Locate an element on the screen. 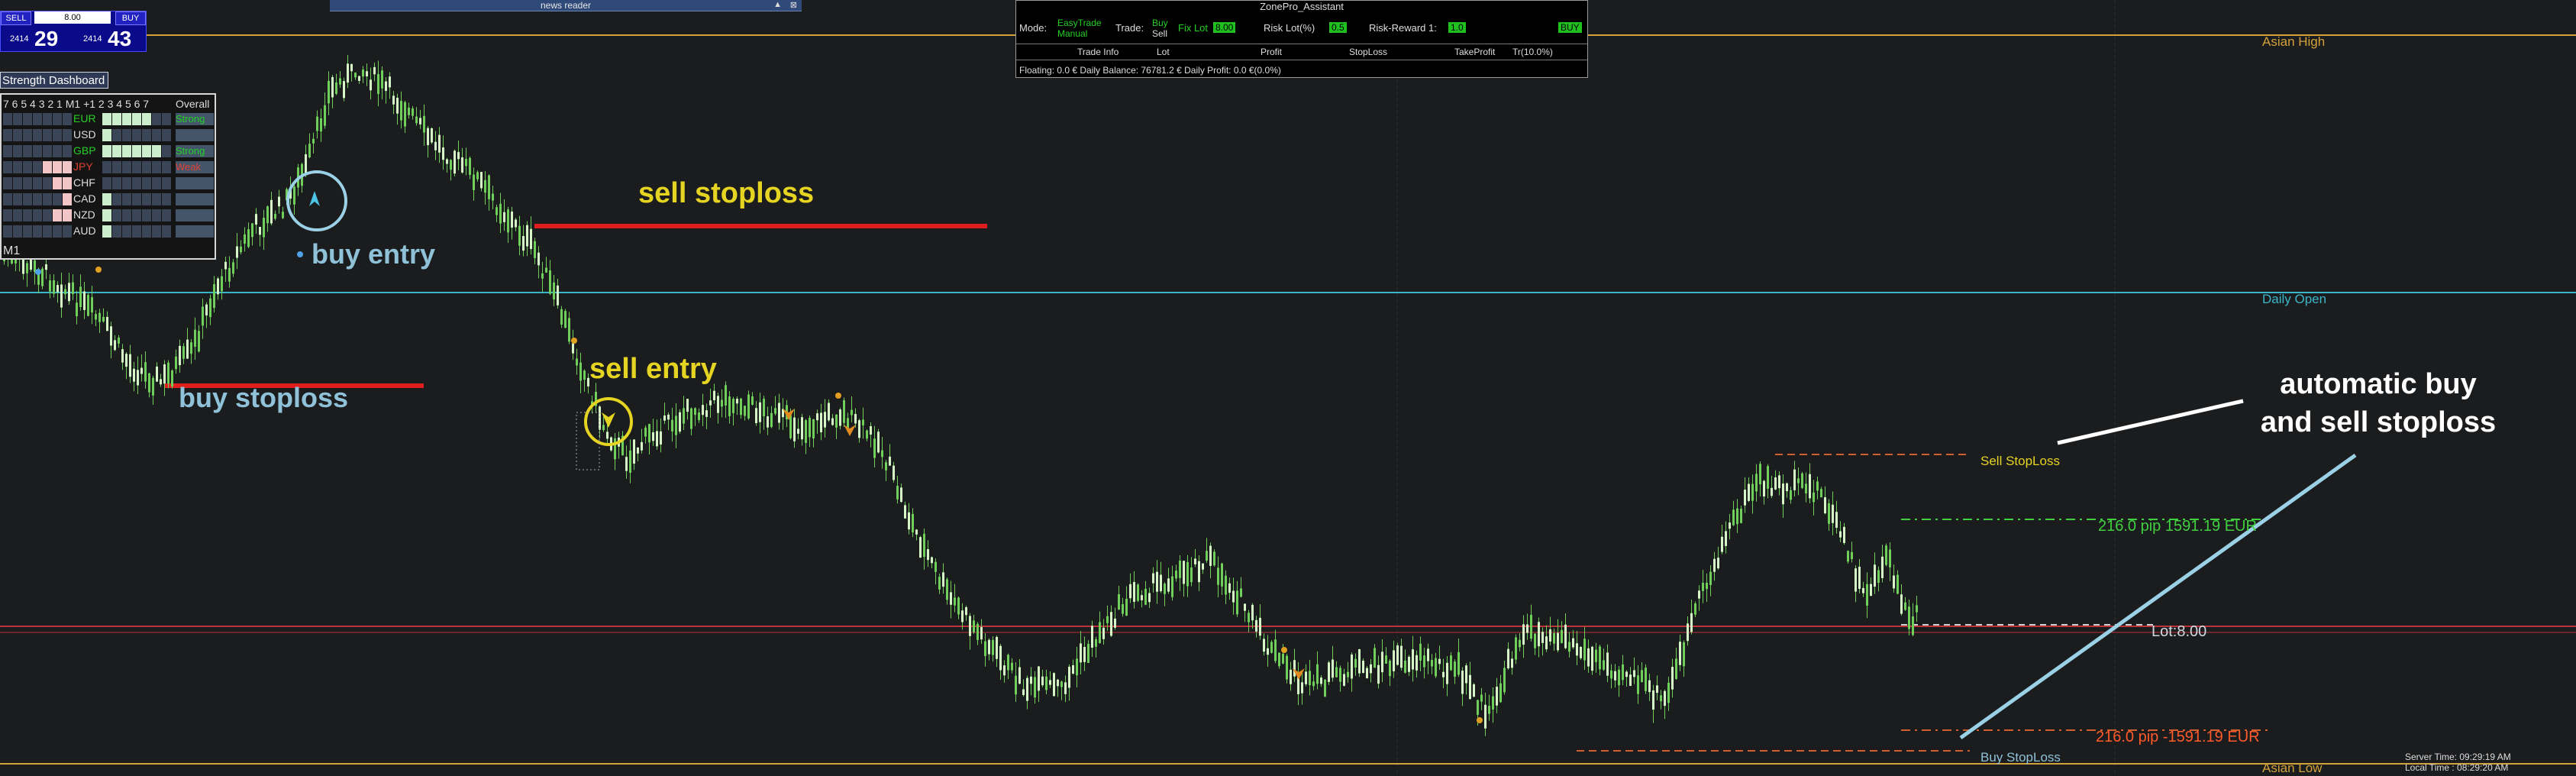 The height and width of the screenshot is (776, 2576). mode-manual: Manual is located at coordinates (1072, 33).